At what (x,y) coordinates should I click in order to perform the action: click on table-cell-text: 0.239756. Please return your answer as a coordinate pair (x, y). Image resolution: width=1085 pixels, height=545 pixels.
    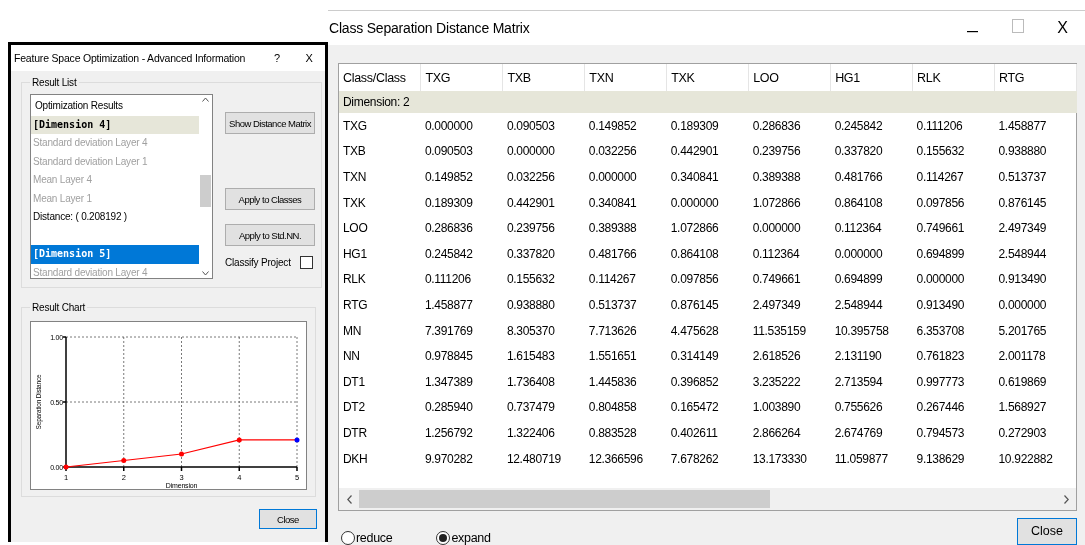
    Looking at the image, I should click on (530, 229).